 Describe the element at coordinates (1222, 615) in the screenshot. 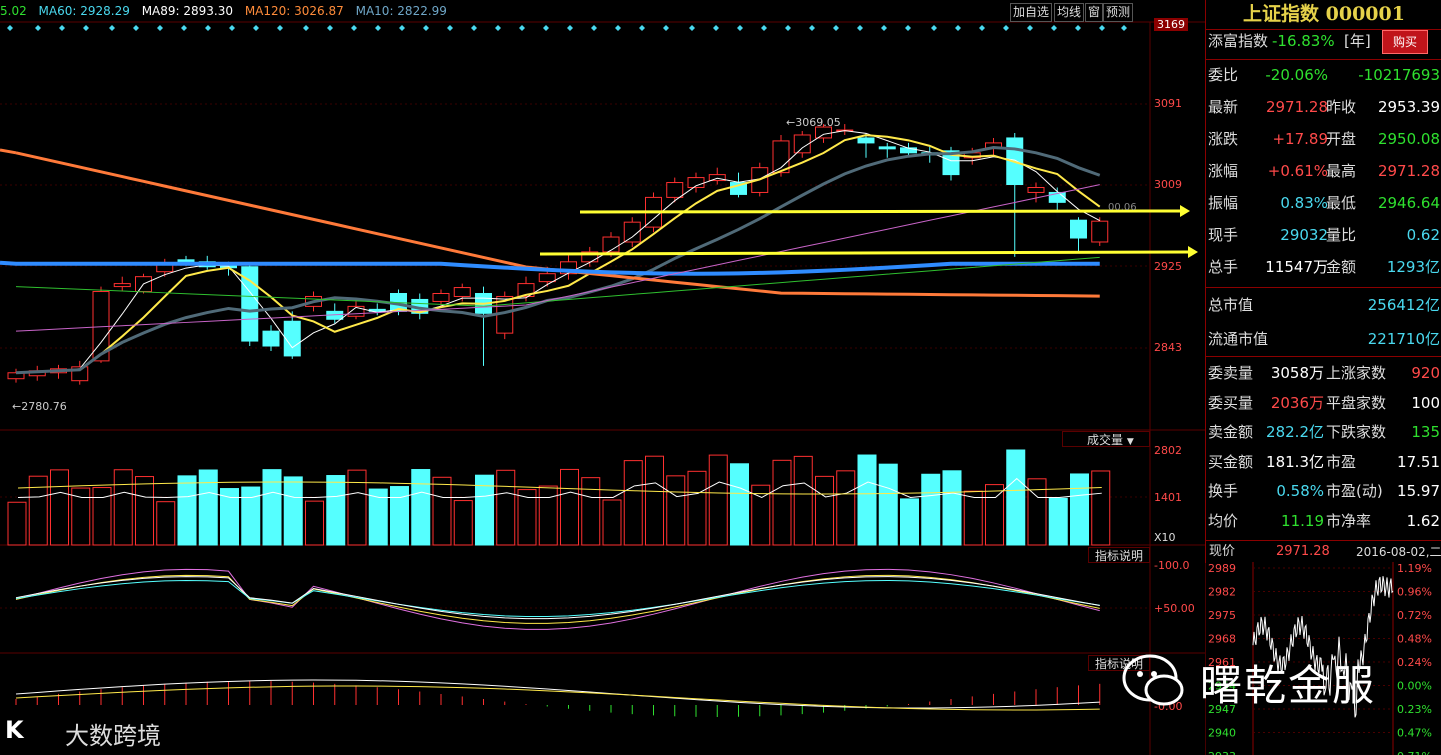

I see `minute-axis-label: 2975` at that location.